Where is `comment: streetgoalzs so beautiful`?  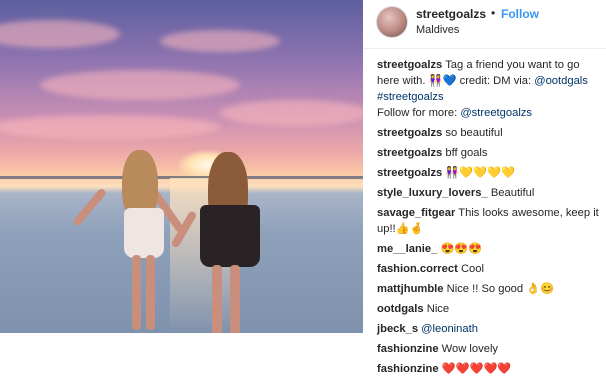 comment: streetgoalzs so beautiful is located at coordinates (488, 133).